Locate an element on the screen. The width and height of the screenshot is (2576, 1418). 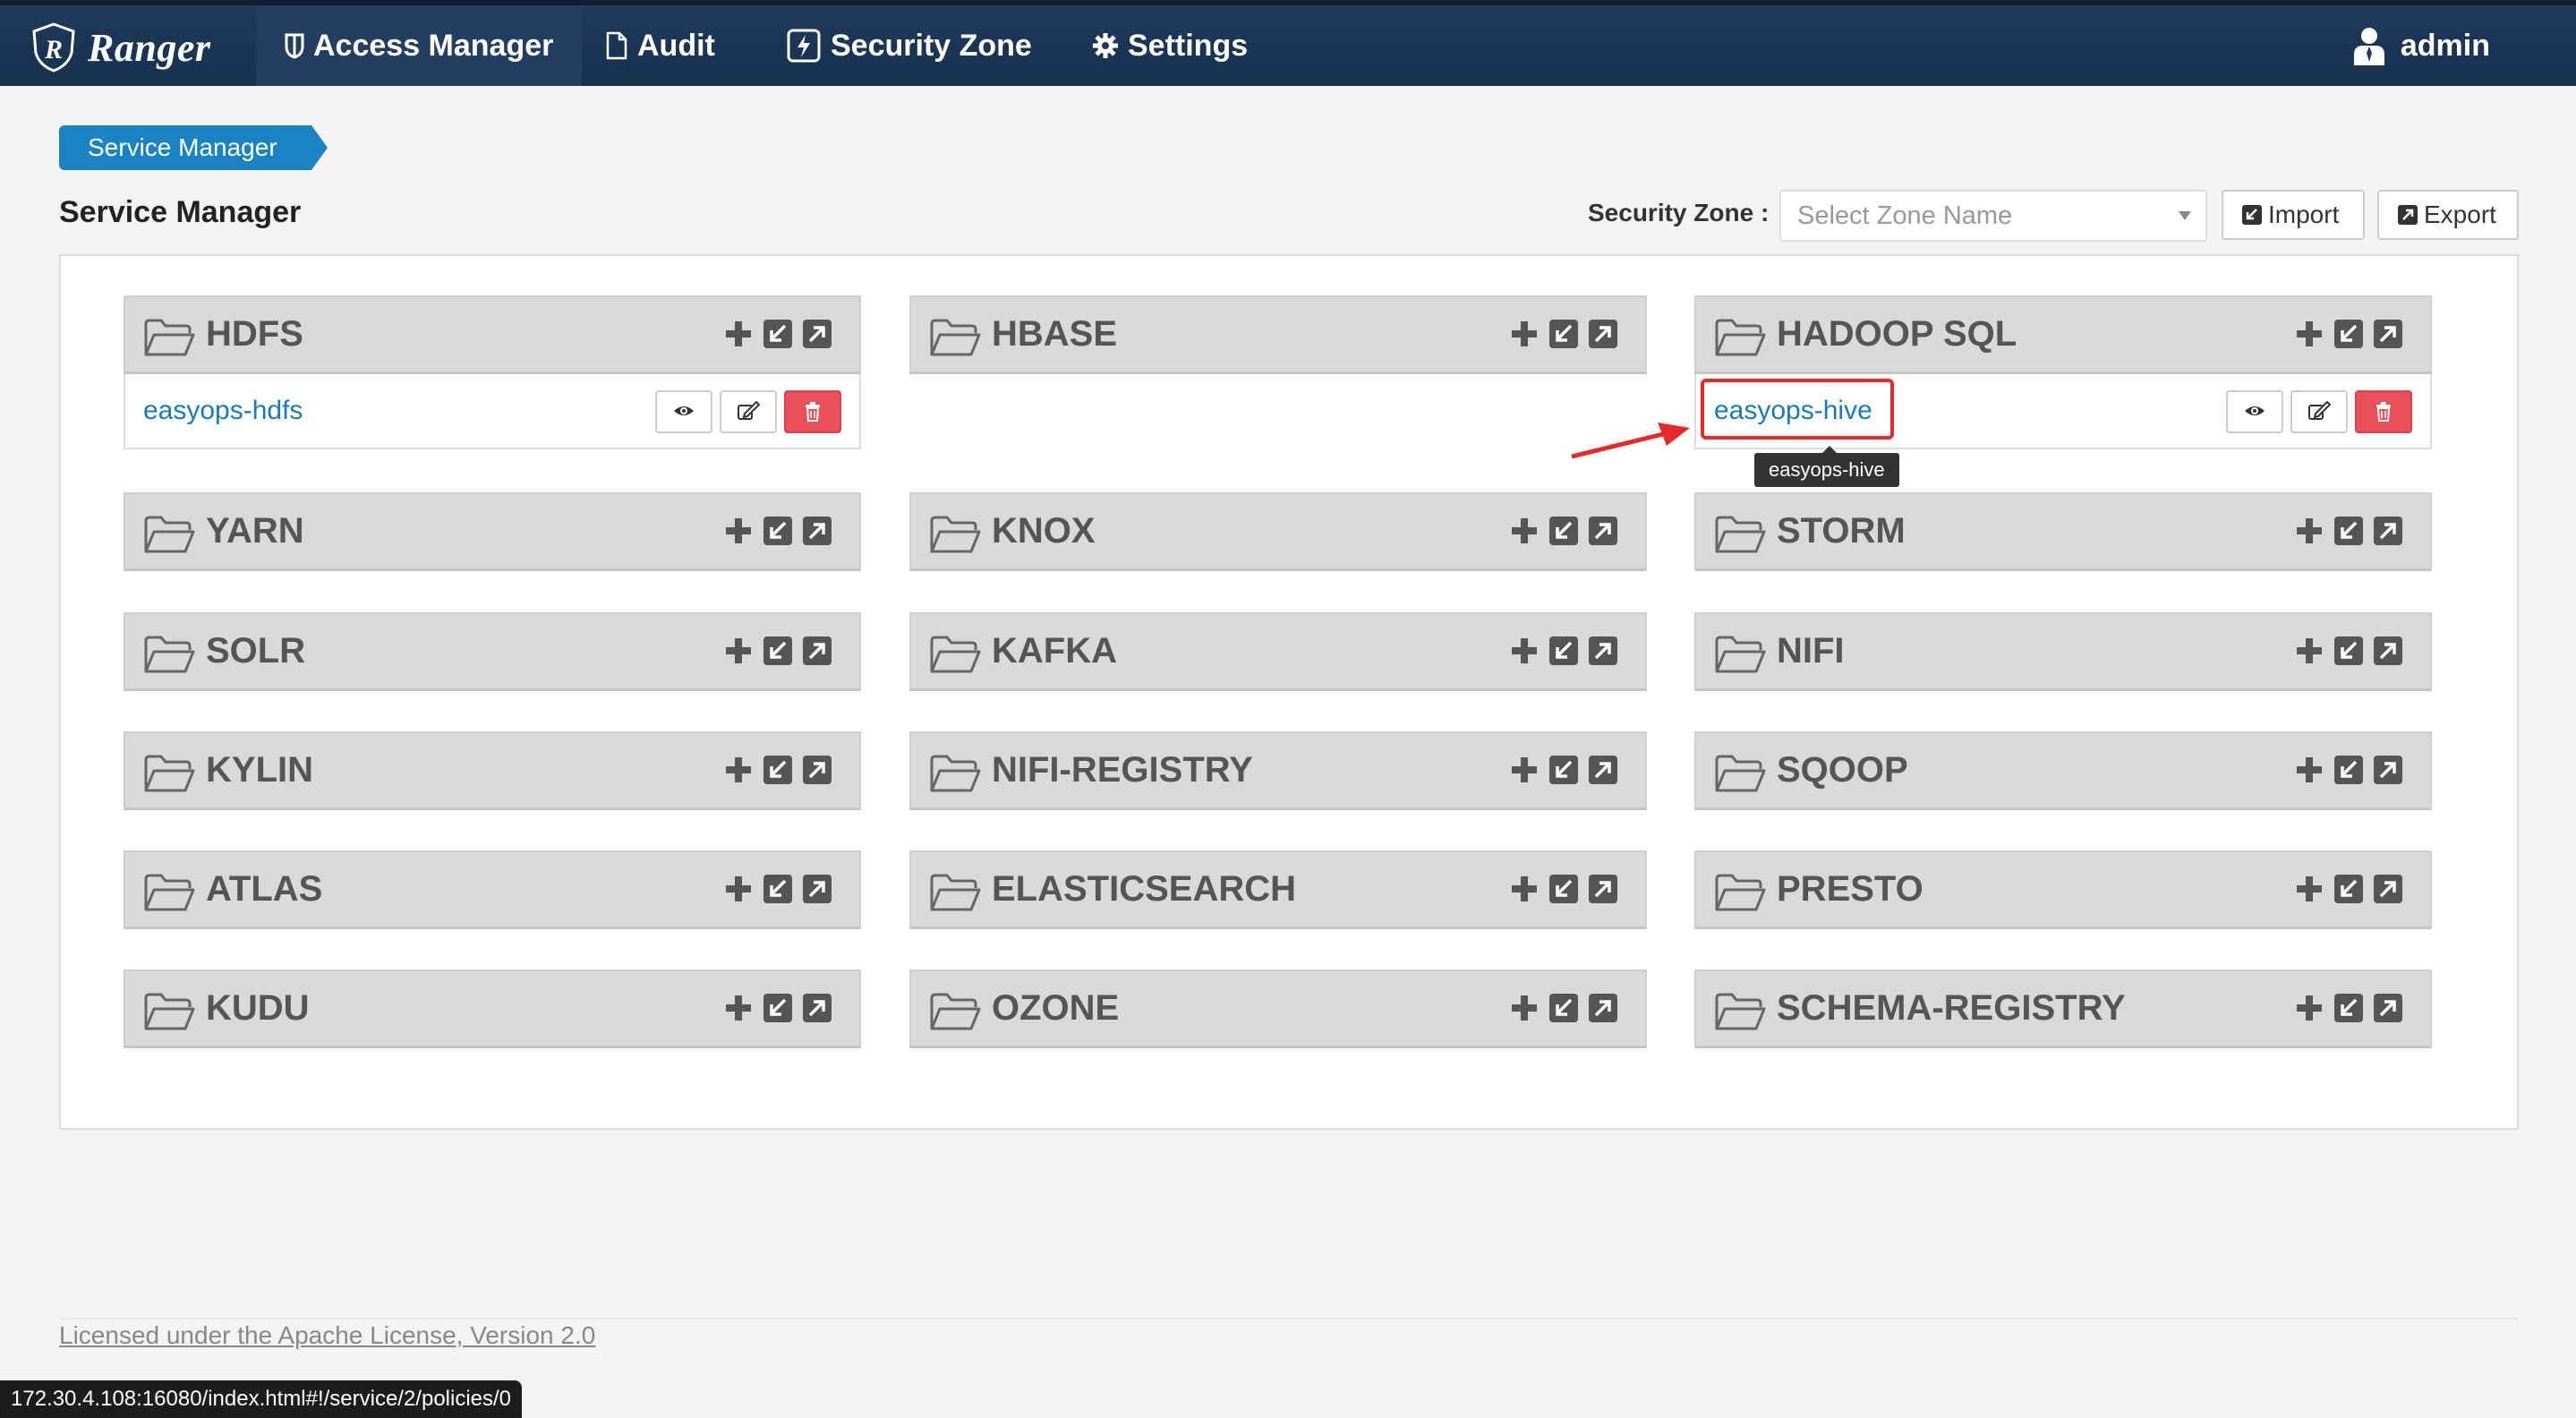
service-instance-link: easyops-hdfs is located at coordinates (223, 411).